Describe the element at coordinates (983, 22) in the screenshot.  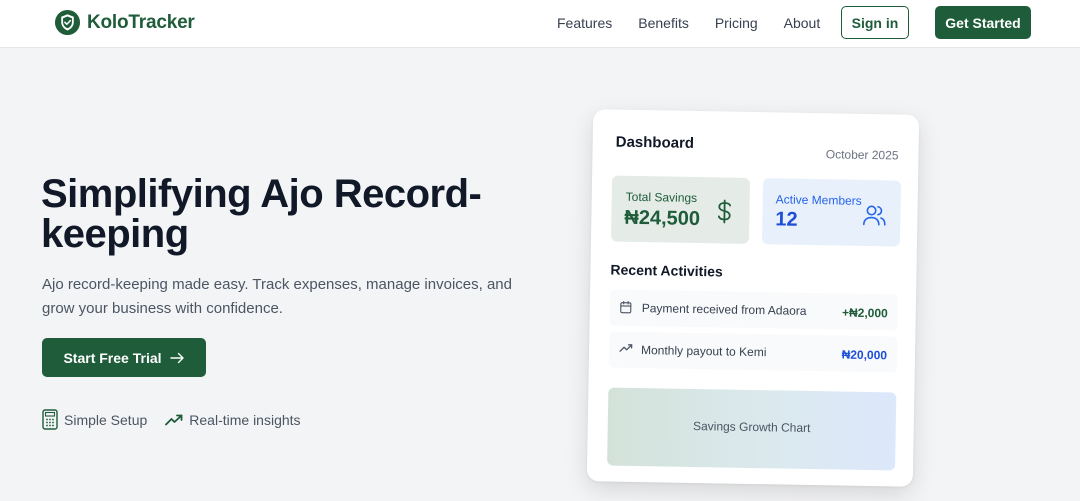
I see `get-started-button: Get Started` at that location.